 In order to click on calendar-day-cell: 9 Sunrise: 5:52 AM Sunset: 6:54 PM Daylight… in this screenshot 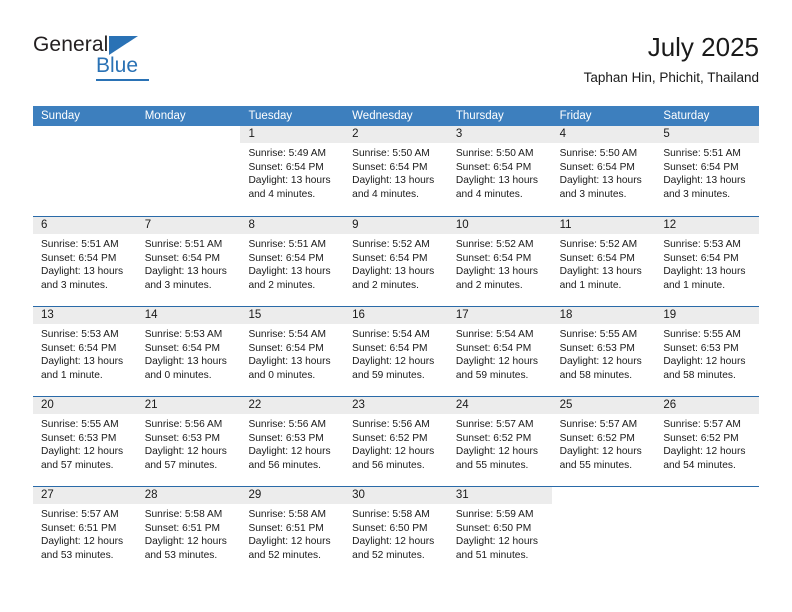, I will do `click(396, 261)`.